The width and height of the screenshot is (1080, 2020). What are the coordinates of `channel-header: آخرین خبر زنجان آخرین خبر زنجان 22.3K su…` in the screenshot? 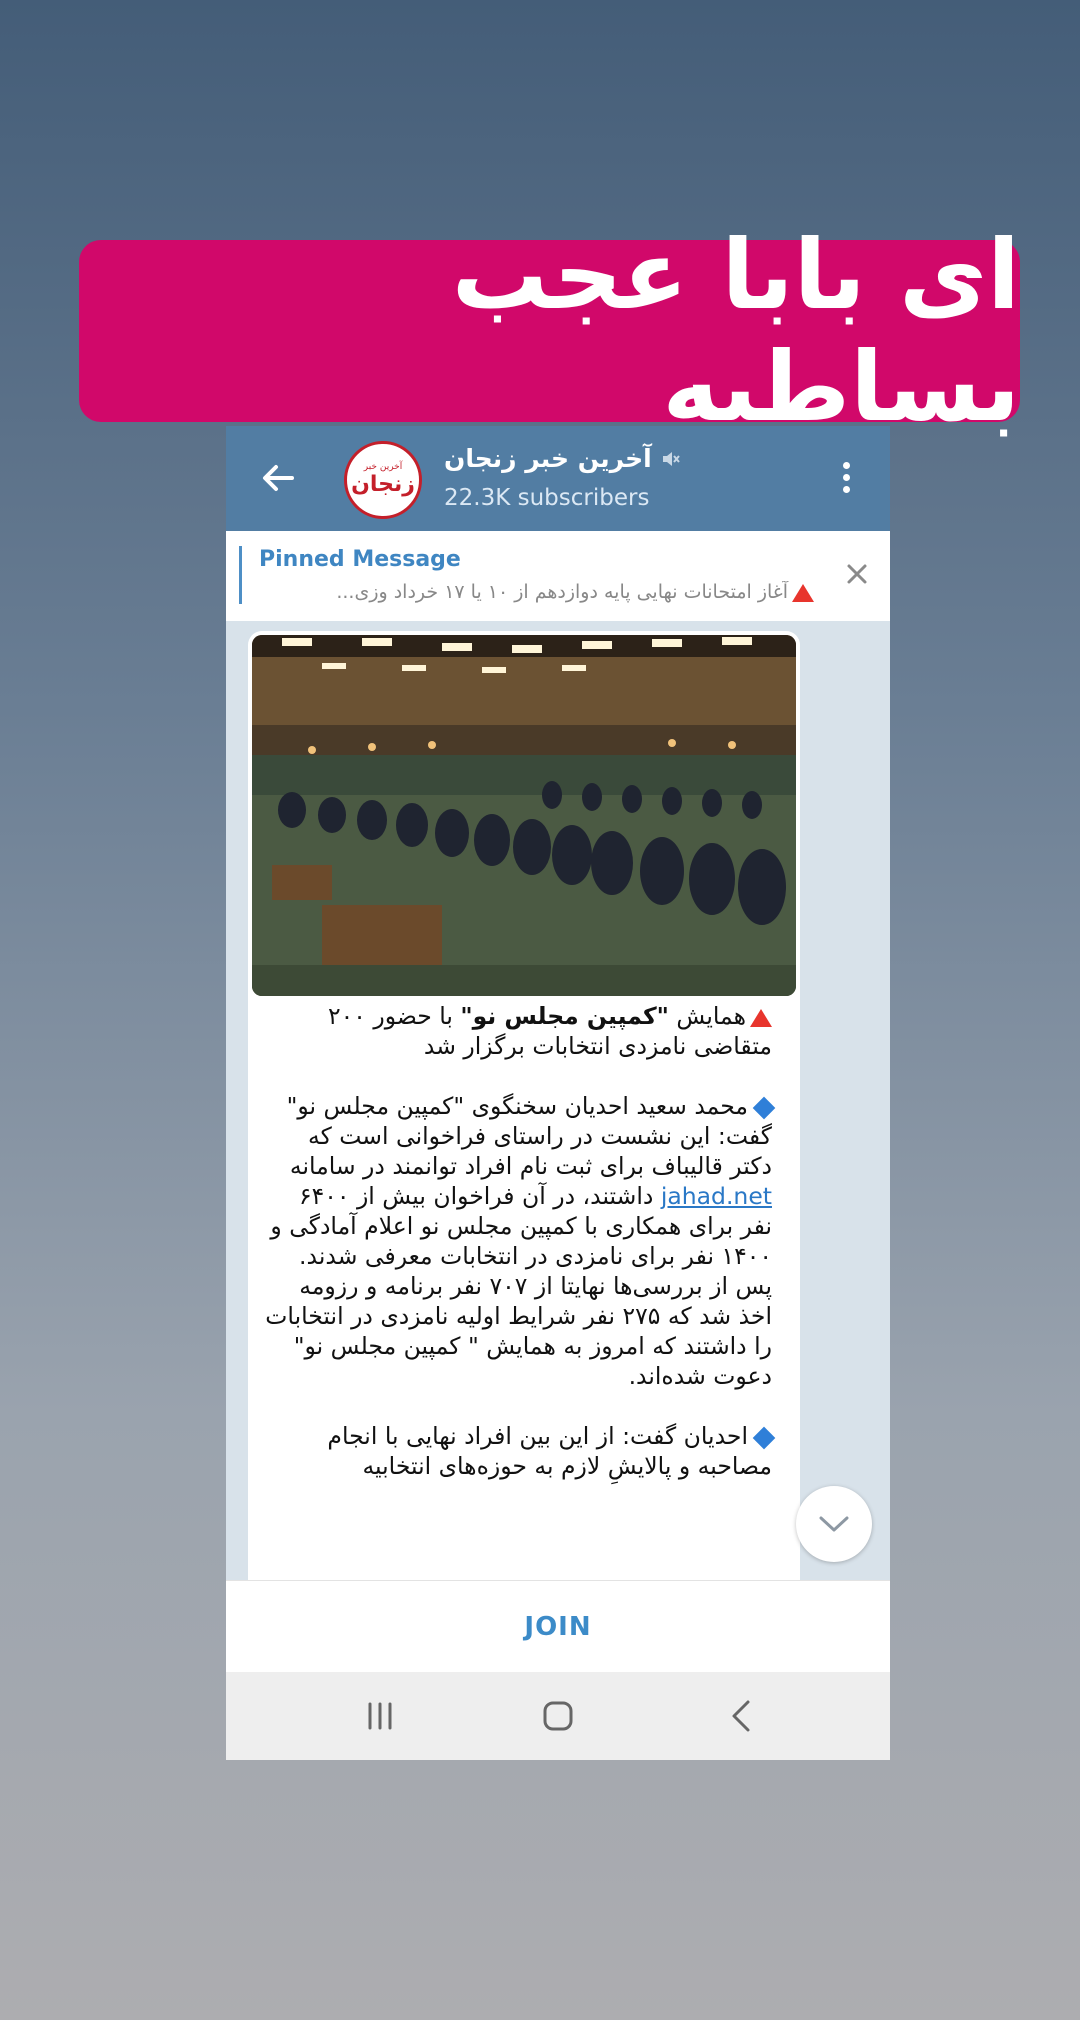 It's located at (558, 478).